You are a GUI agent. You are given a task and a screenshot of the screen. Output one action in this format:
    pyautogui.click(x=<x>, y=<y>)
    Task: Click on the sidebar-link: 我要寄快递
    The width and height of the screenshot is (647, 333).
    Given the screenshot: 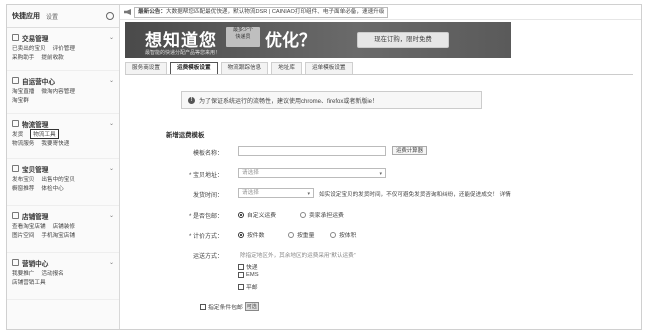 What is the action you would take?
    pyautogui.click(x=55, y=143)
    